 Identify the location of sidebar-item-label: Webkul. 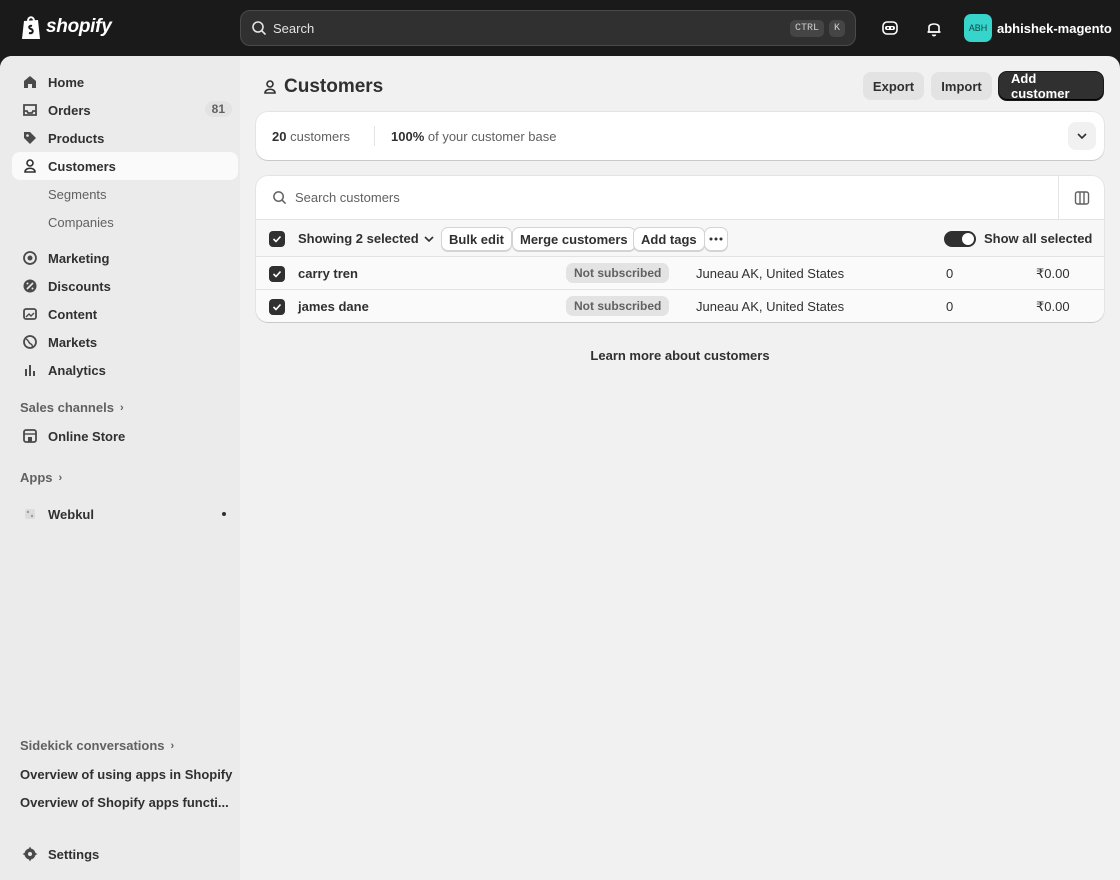
(71, 514).